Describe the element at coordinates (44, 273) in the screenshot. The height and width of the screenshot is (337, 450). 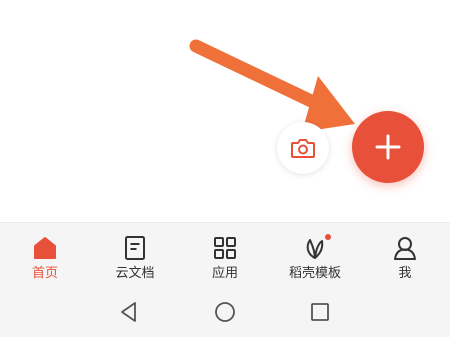
I see `nav-item-label: 首页` at that location.